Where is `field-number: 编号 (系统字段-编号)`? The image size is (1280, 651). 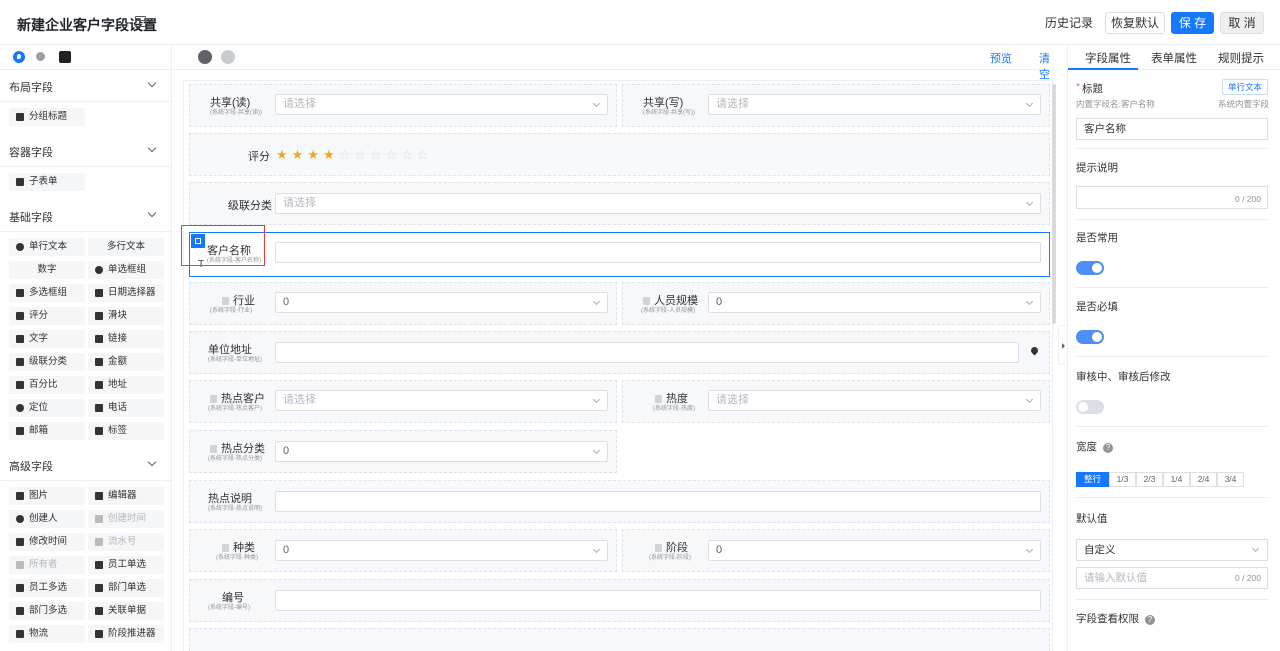 field-number: 编号 (系统字段-编号) is located at coordinates (619, 600).